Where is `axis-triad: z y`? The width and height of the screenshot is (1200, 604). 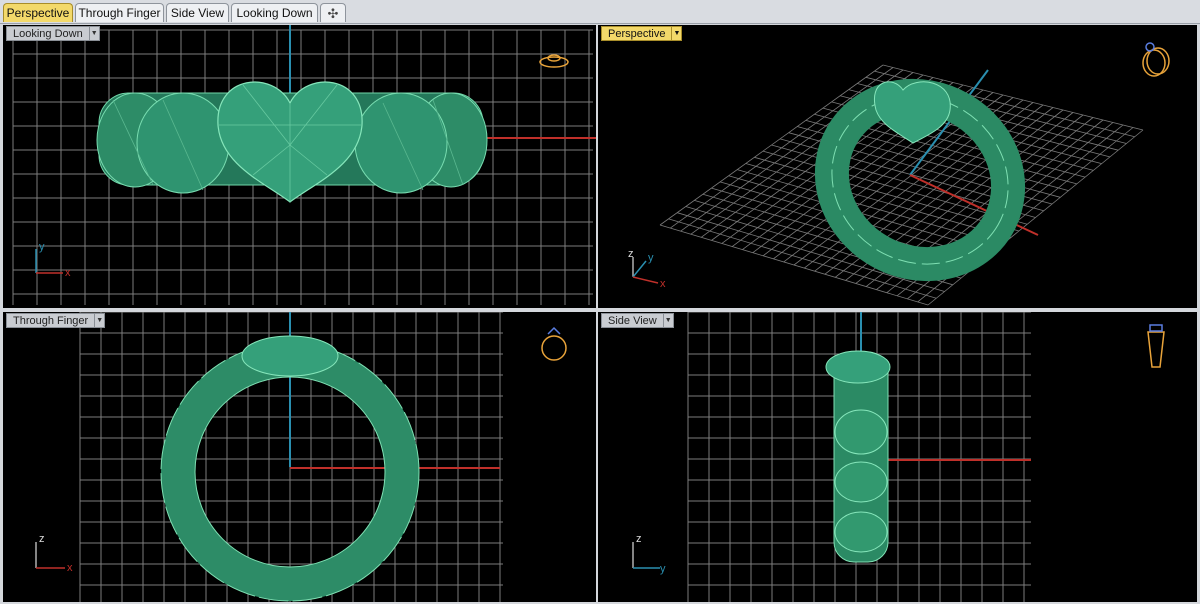 axis-triad: z y is located at coordinates (649, 554).